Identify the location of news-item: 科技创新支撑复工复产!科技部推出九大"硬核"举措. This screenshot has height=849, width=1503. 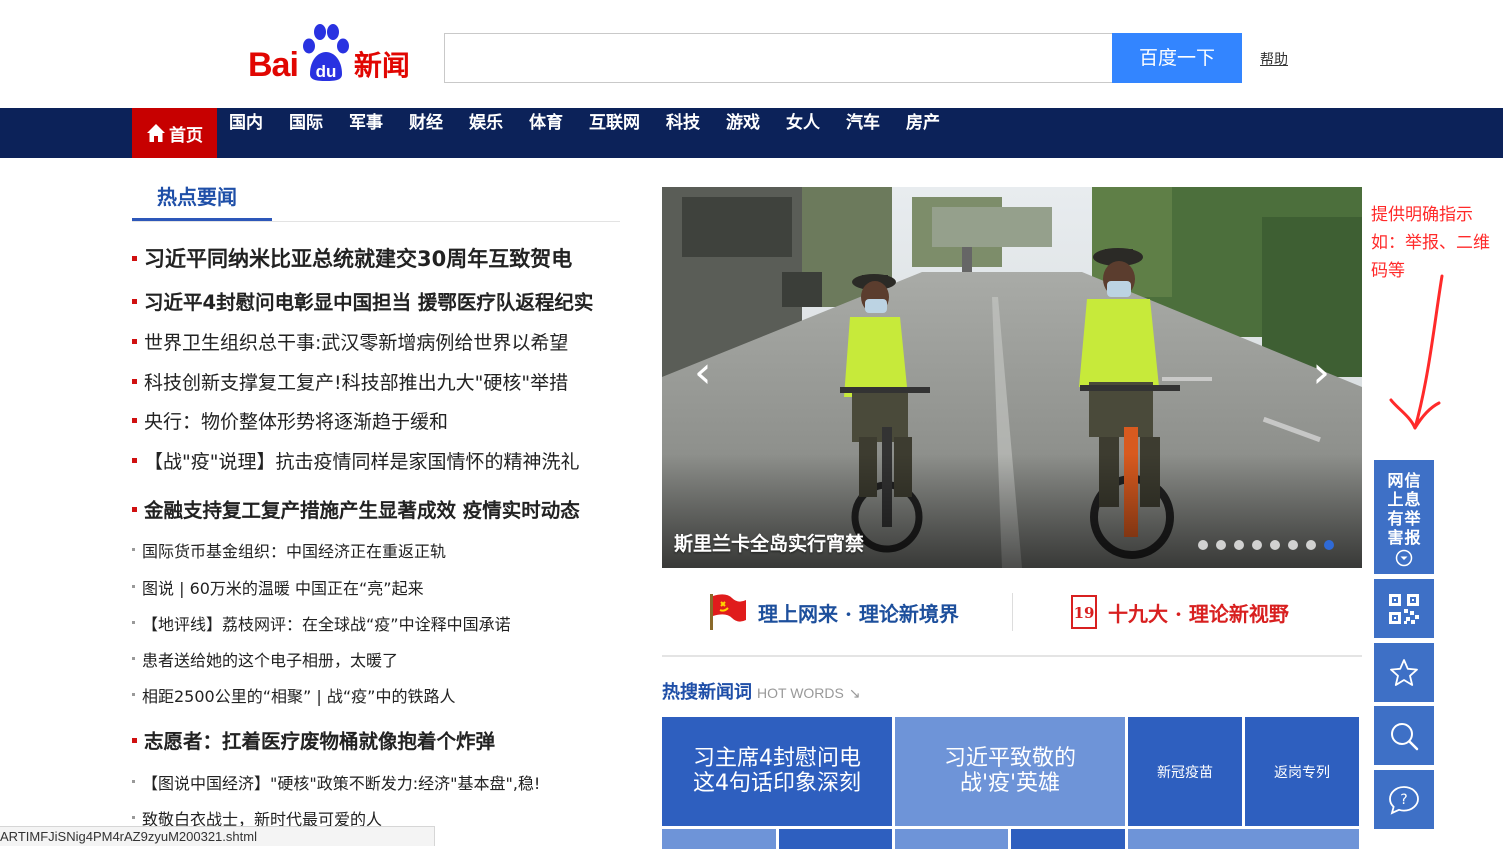
(350, 381).